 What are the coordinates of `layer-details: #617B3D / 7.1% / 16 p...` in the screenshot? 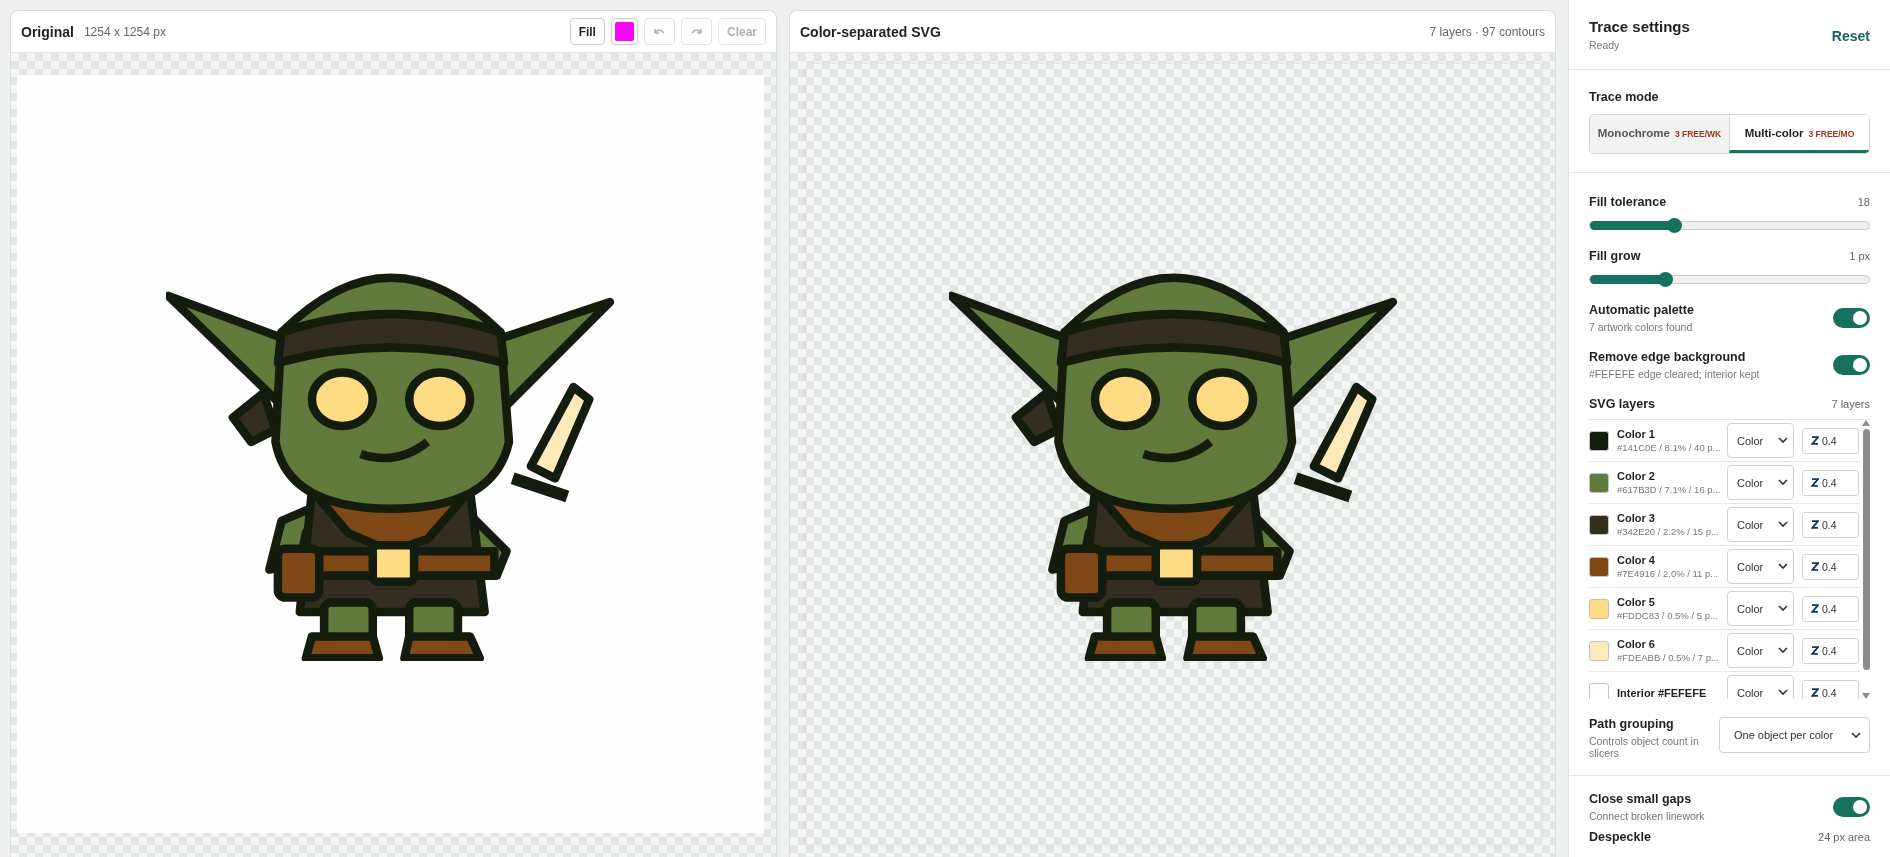 It's located at (1668, 489).